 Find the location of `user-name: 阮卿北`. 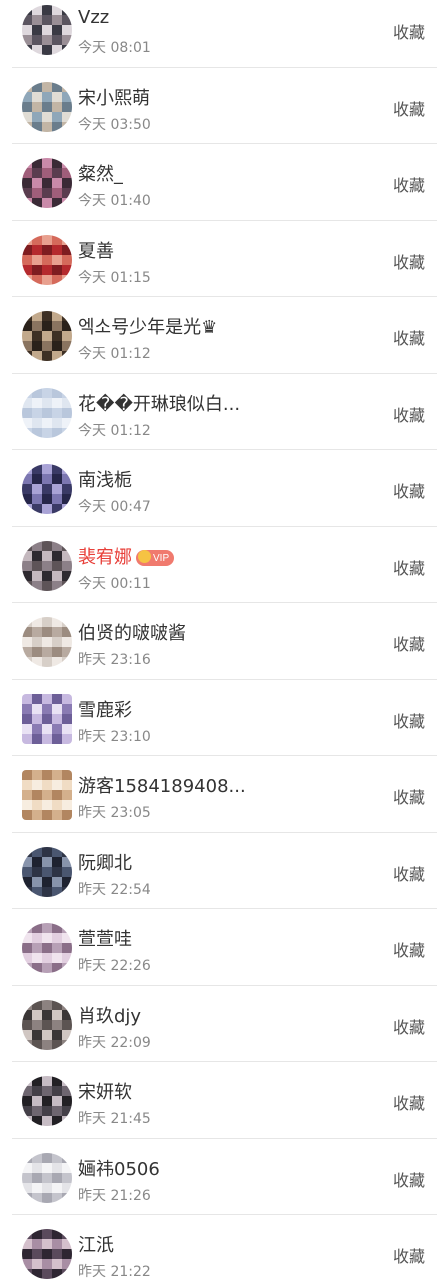

user-name: 阮卿北 is located at coordinates (105, 862).